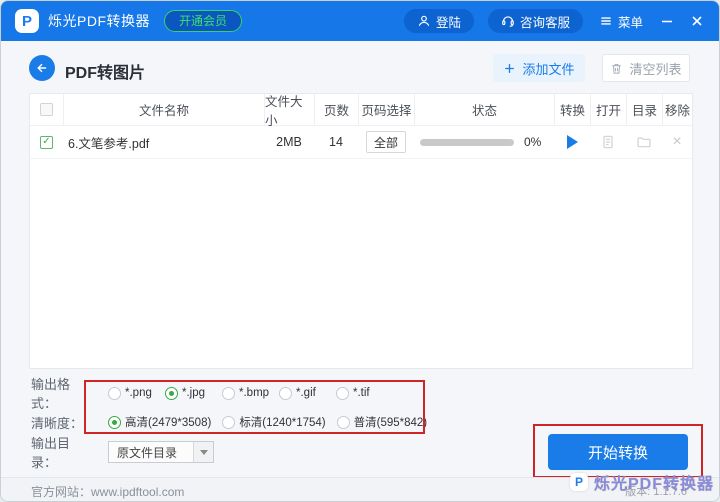  Describe the element at coordinates (57, 423) in the screenshot. I see `clarity-label: 清晰度：` at that location.